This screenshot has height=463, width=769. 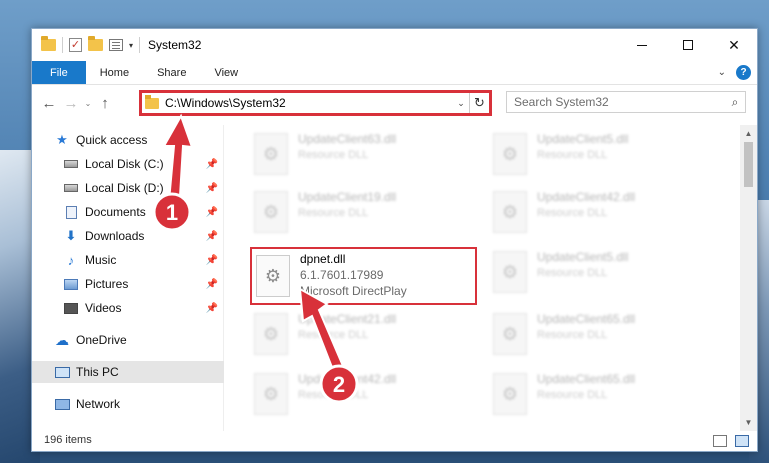 I want to click on drive-icon, so click(x=71, y=188).